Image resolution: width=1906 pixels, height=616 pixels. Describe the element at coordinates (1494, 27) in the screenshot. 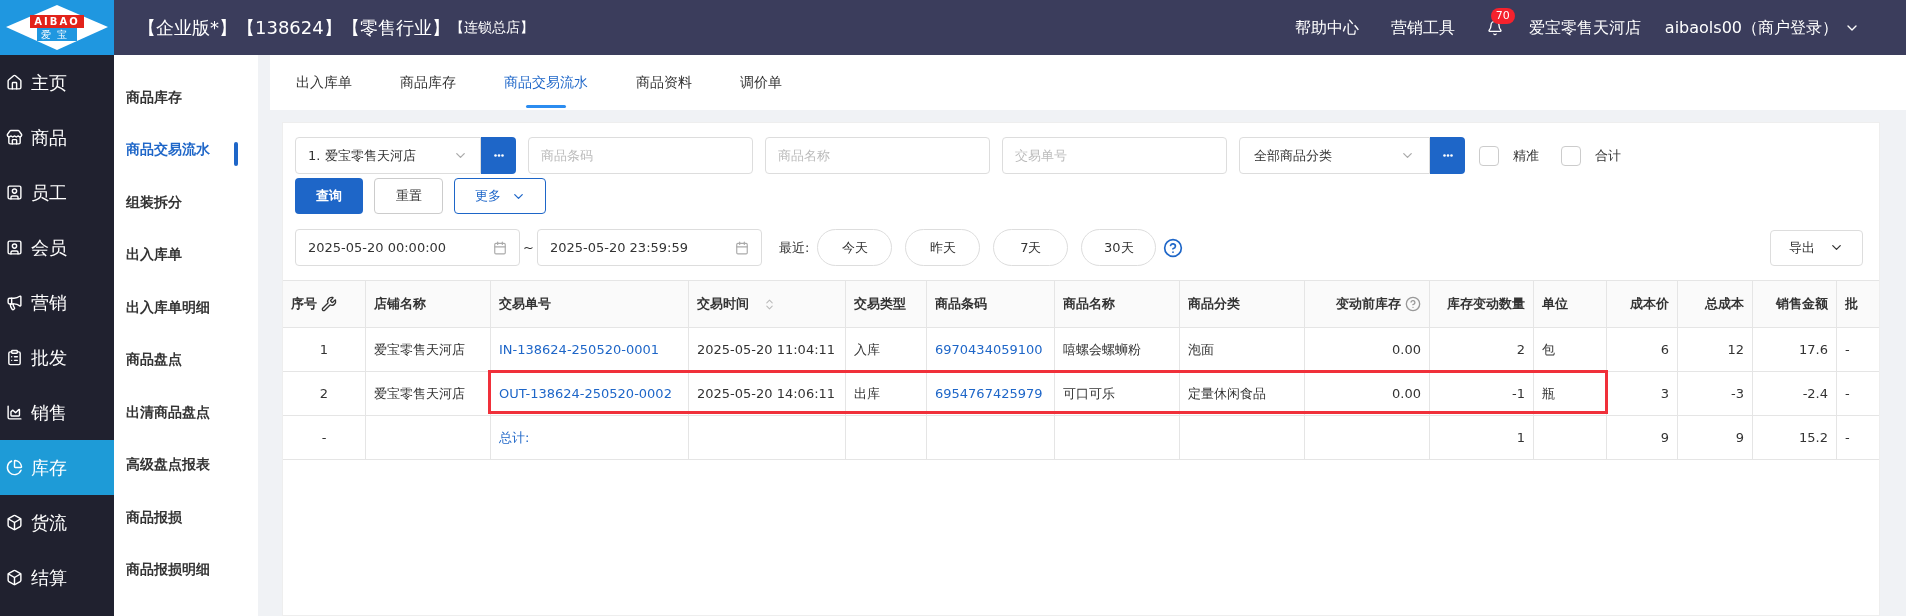

I see `bell-icon` at that location.